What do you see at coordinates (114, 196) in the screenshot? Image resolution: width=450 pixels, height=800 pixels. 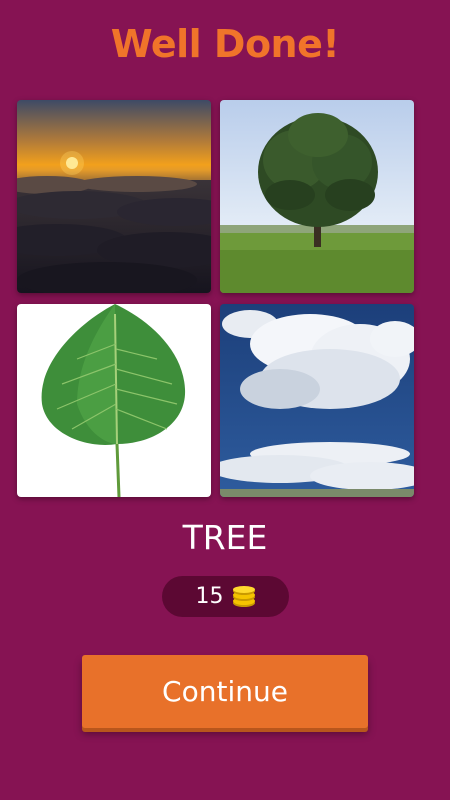 I see `puzzle-image-sunset` at bounding box center [114, 196].